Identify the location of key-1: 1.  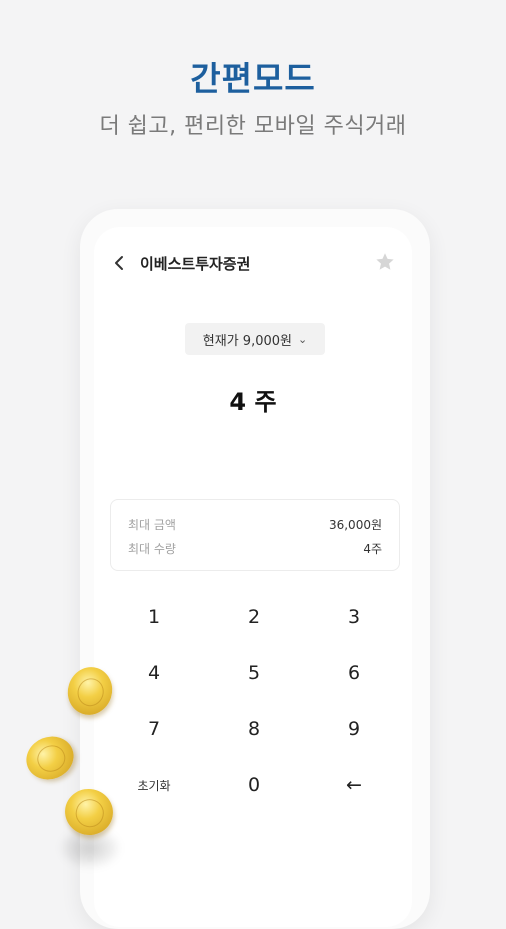
(154, 617).